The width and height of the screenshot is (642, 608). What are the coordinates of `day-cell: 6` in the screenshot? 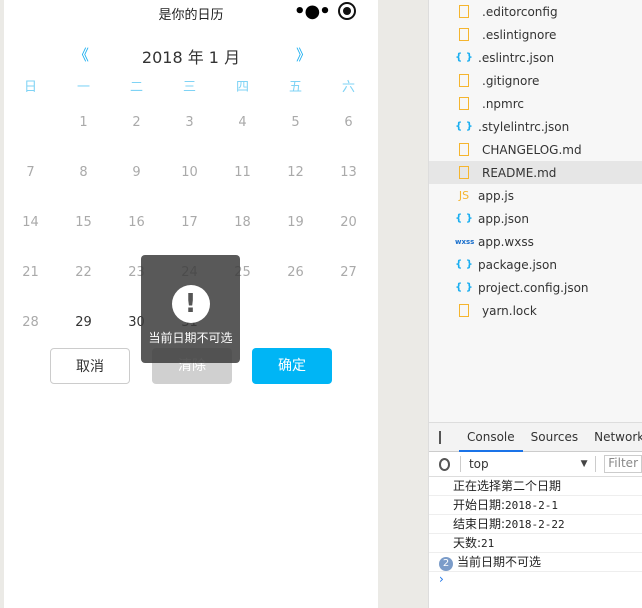 It's located at (348, 123).